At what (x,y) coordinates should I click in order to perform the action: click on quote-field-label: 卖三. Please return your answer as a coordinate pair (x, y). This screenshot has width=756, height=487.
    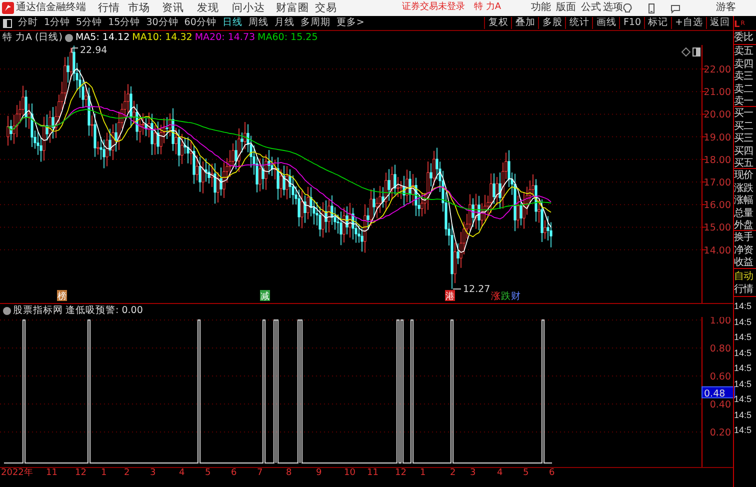
    Looking at the image, I should click on (744, 77).